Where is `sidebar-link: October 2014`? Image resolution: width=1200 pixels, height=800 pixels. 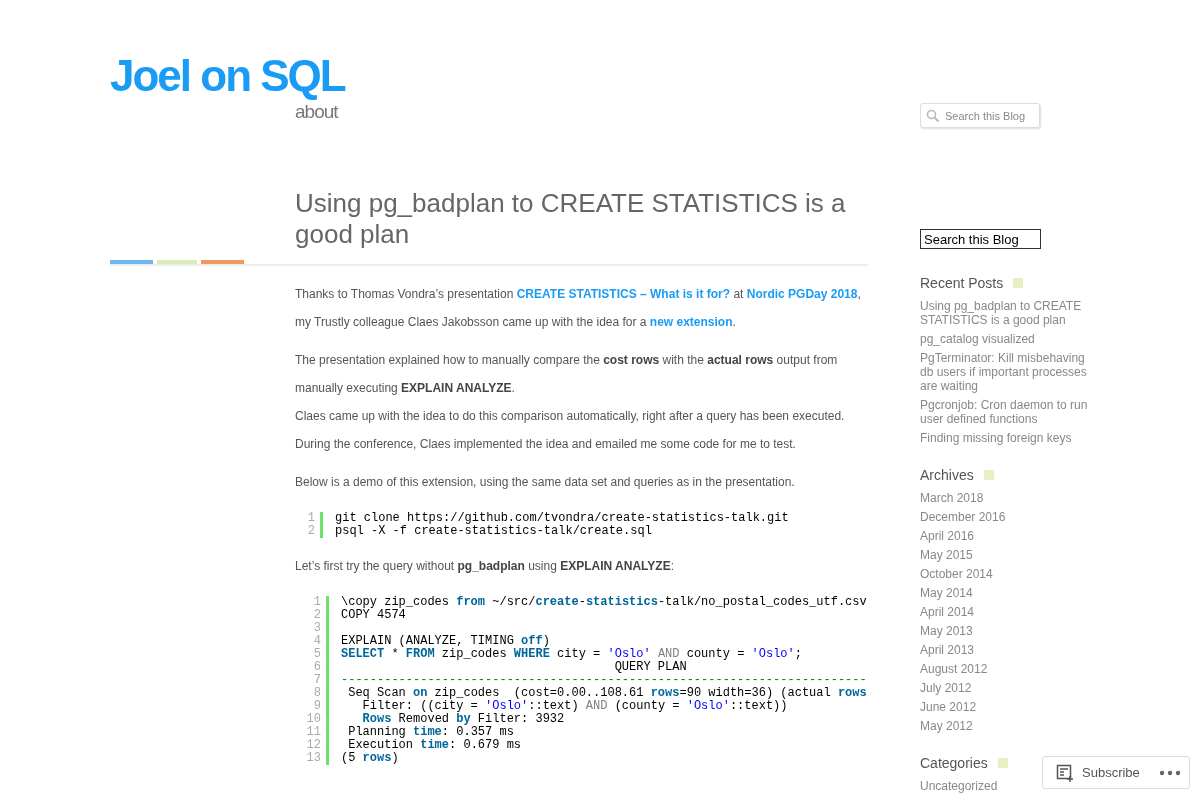
sidebar-link: October 2014 is located at coordinates (956, 574).